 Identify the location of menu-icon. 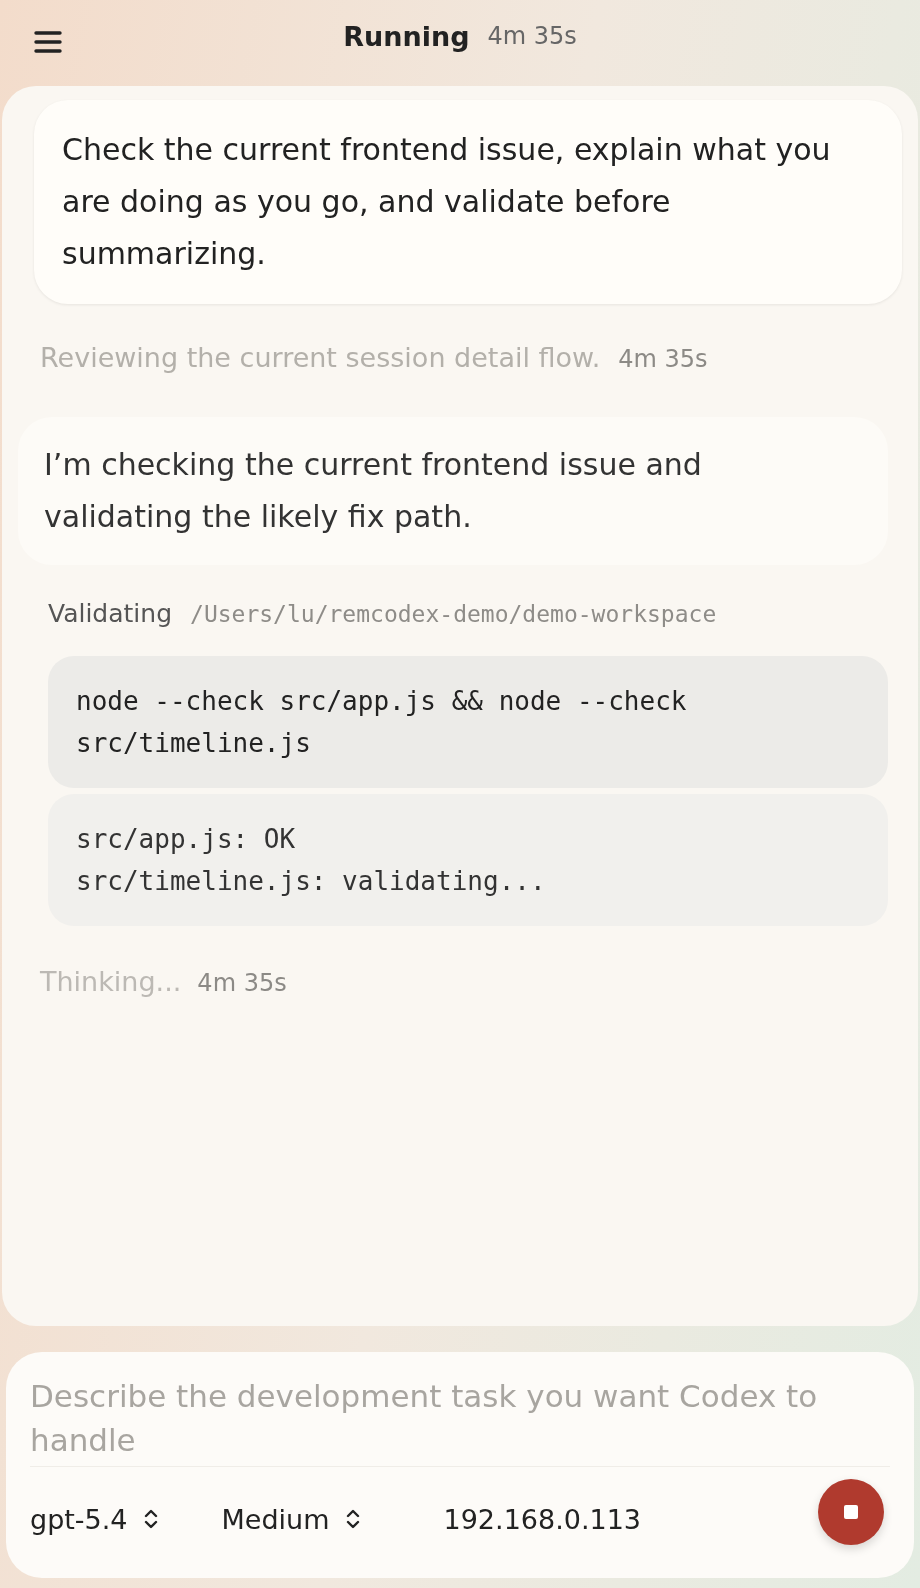
(48, 42).